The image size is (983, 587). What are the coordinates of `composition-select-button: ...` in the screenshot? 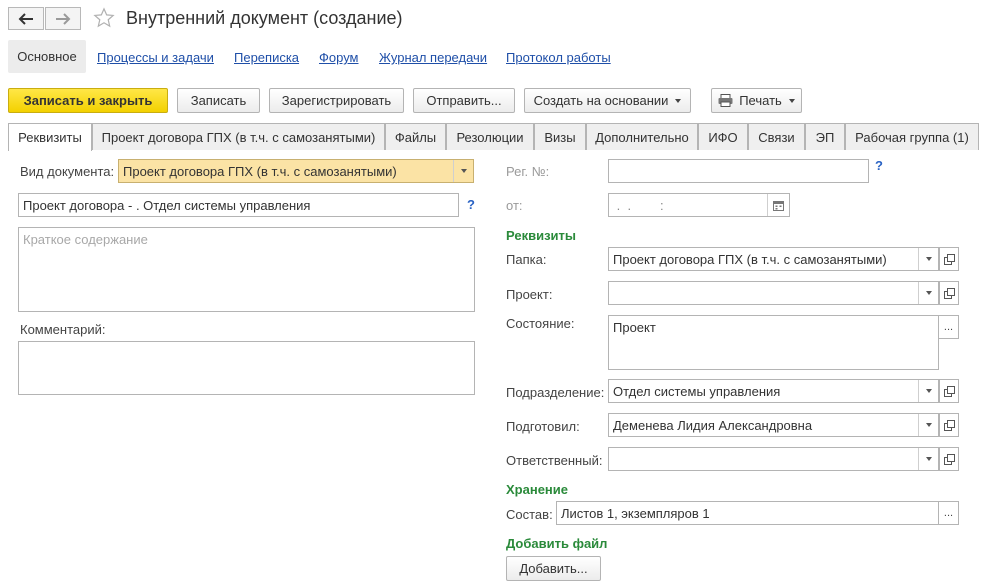 It's located at (948, 513).